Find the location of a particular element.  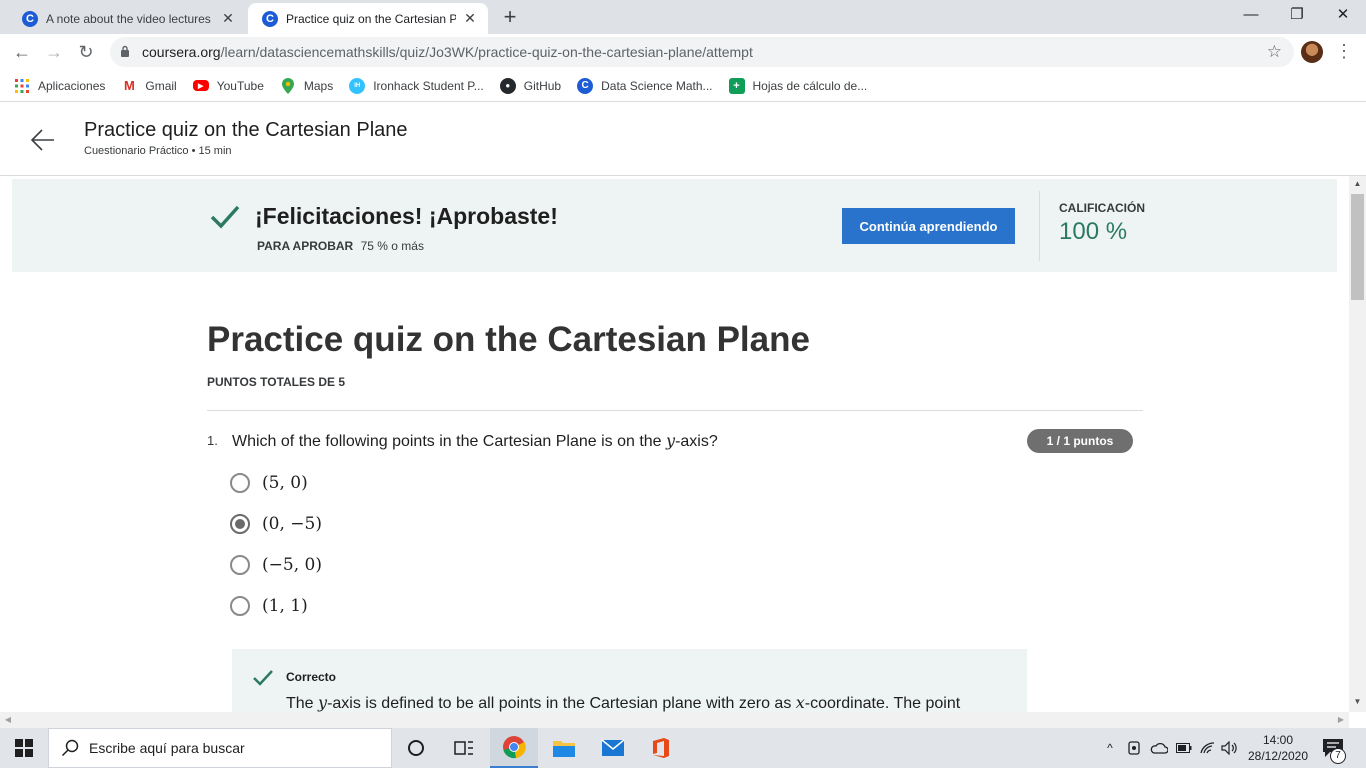

answer-option: (0, −5) is located at coordinates (276, 524).